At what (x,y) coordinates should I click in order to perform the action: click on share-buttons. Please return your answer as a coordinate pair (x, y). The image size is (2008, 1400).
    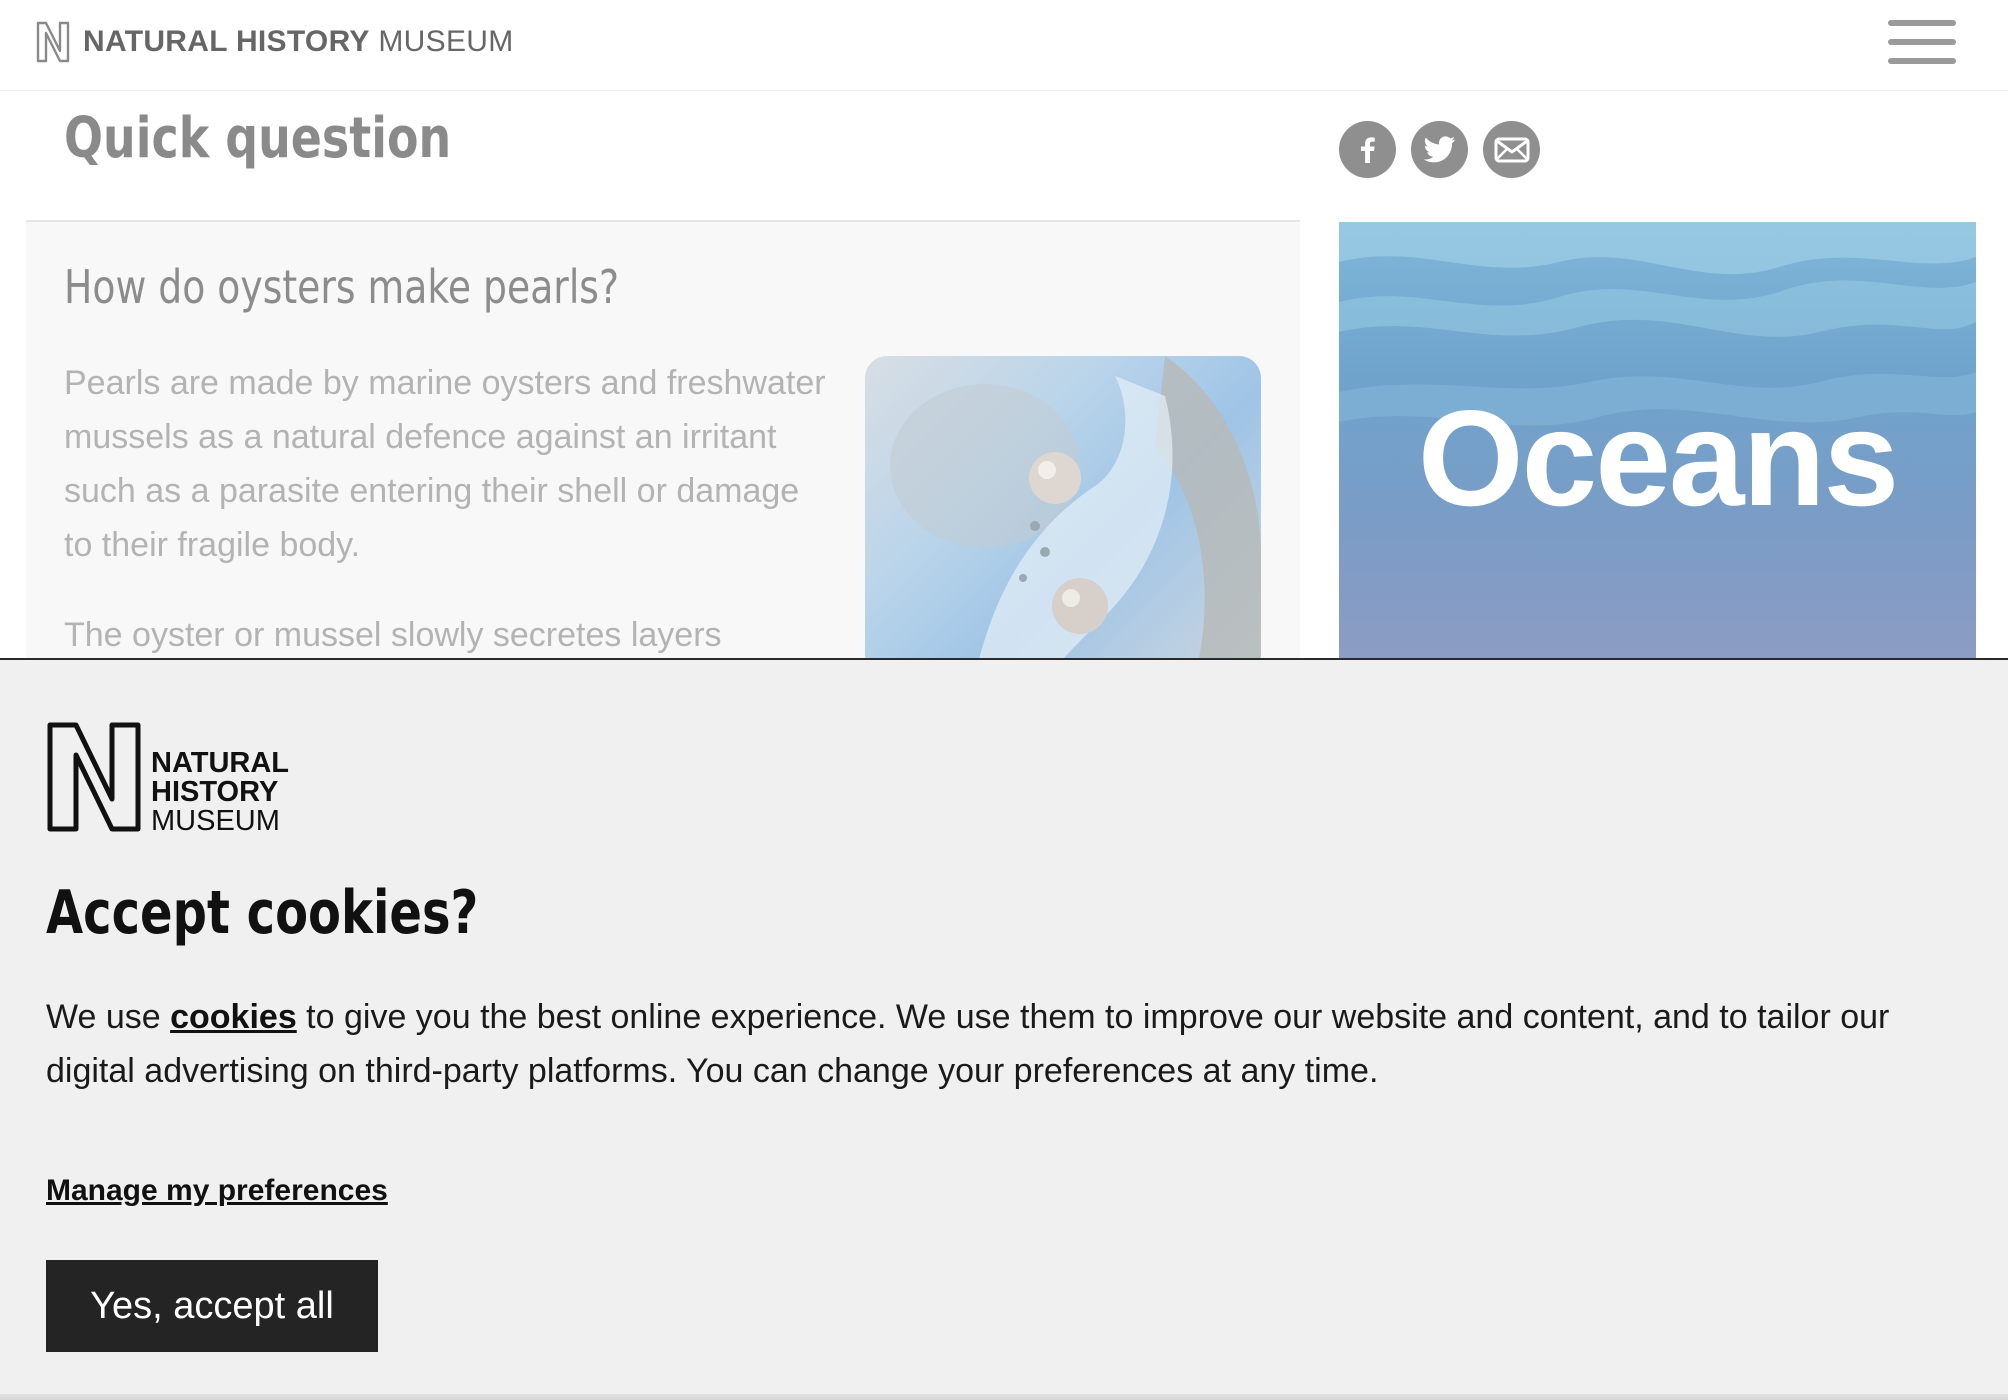
    Looking at the image, I should click on (1439, 149).